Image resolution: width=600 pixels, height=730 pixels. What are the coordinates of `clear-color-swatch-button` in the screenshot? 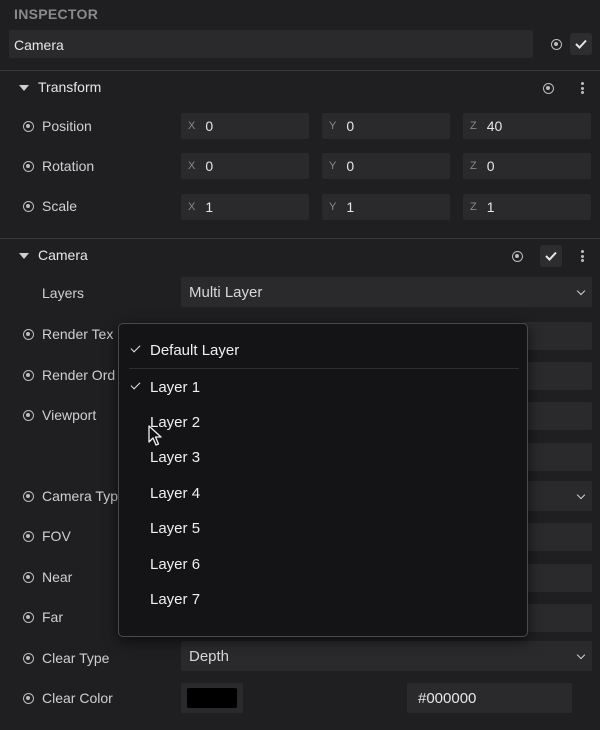 It's located at (212, 698).